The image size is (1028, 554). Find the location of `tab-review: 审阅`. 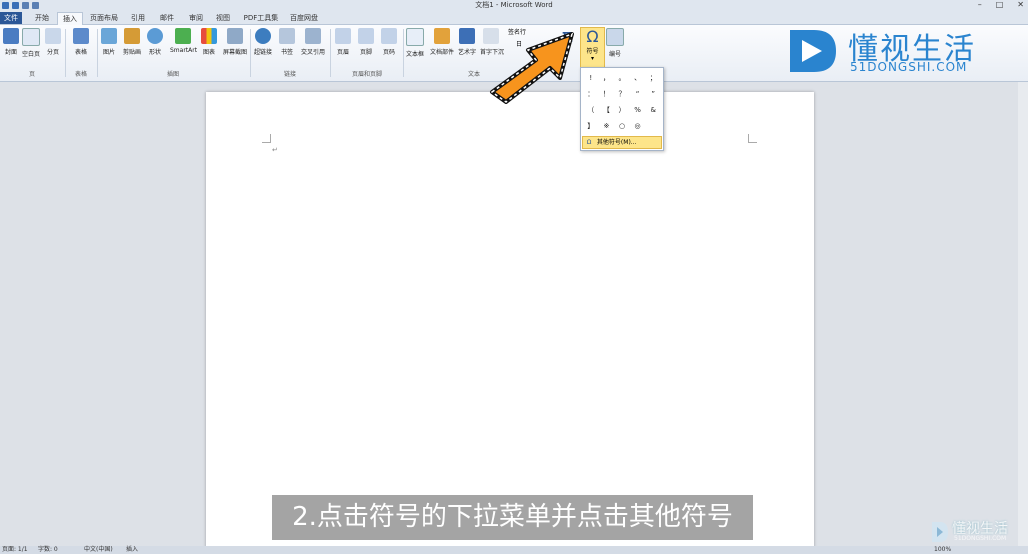

tab-review: 审阅 is located at coordinates (196, 18).